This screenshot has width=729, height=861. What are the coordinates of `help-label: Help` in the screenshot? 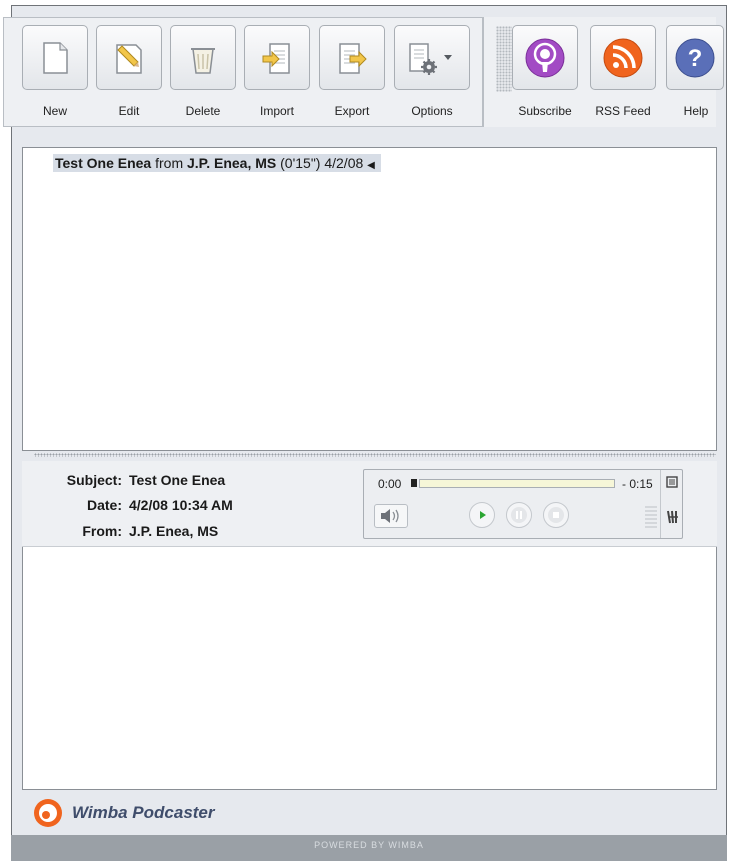 It's located at (696, 111).